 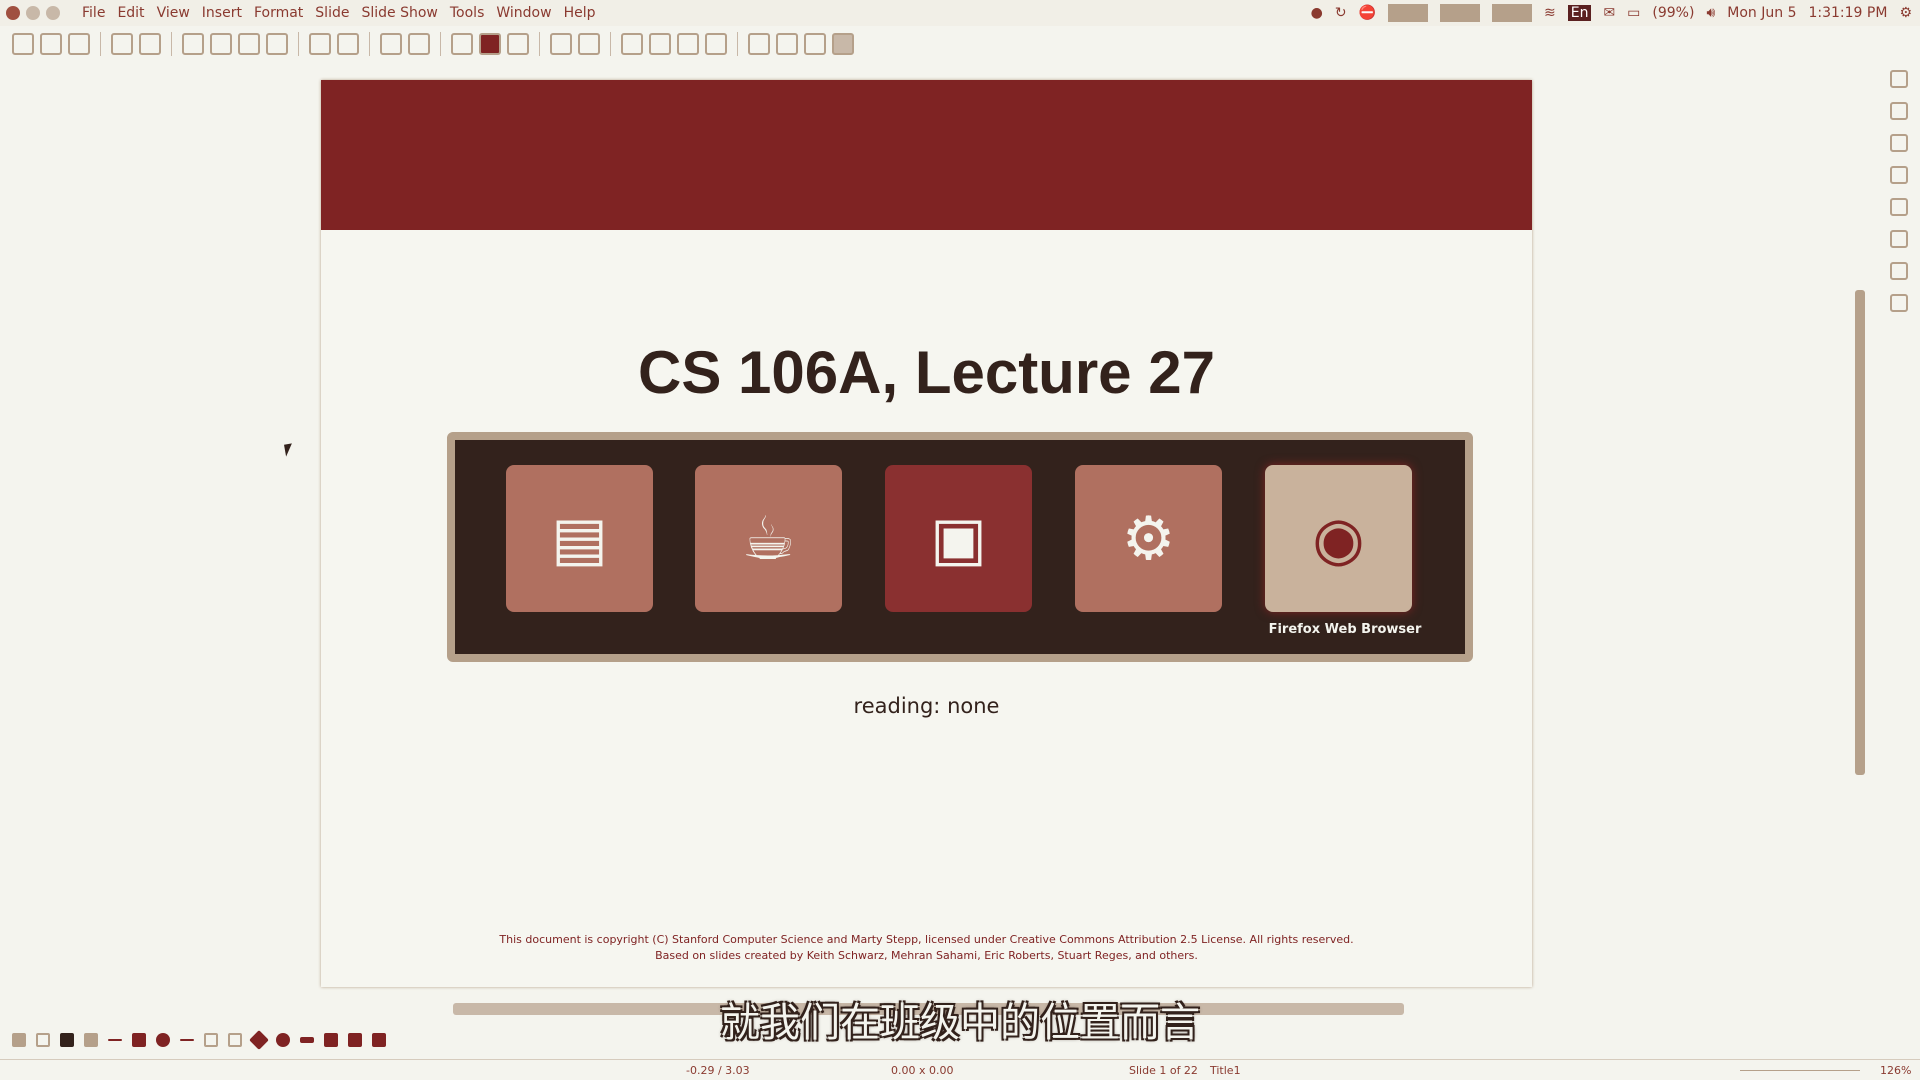 I want to click on java-ee-ide-icon: ⚙, so click(x=1148, y=538).